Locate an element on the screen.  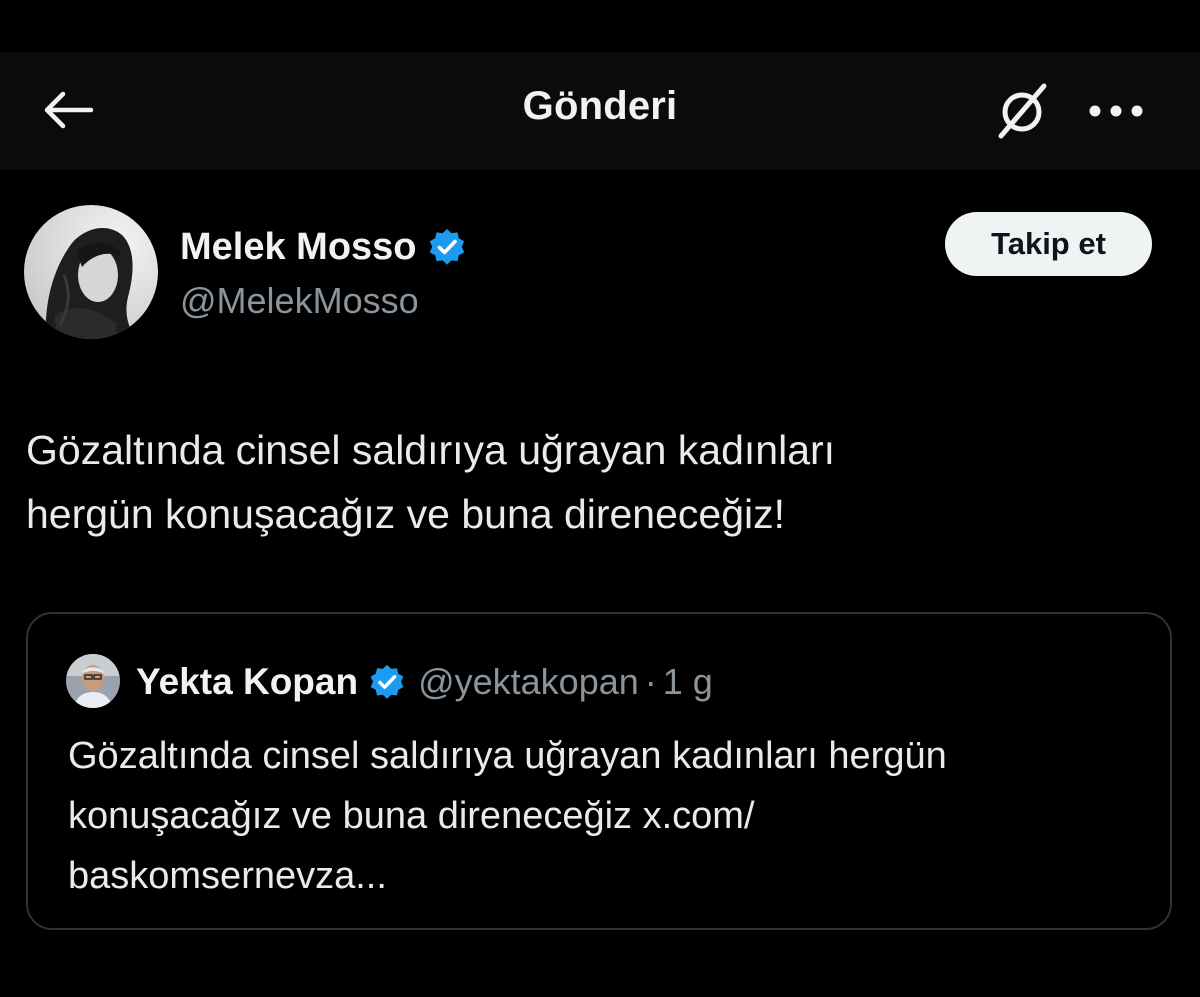
follow-button: Takip et is located at coordinates (1048, 244).